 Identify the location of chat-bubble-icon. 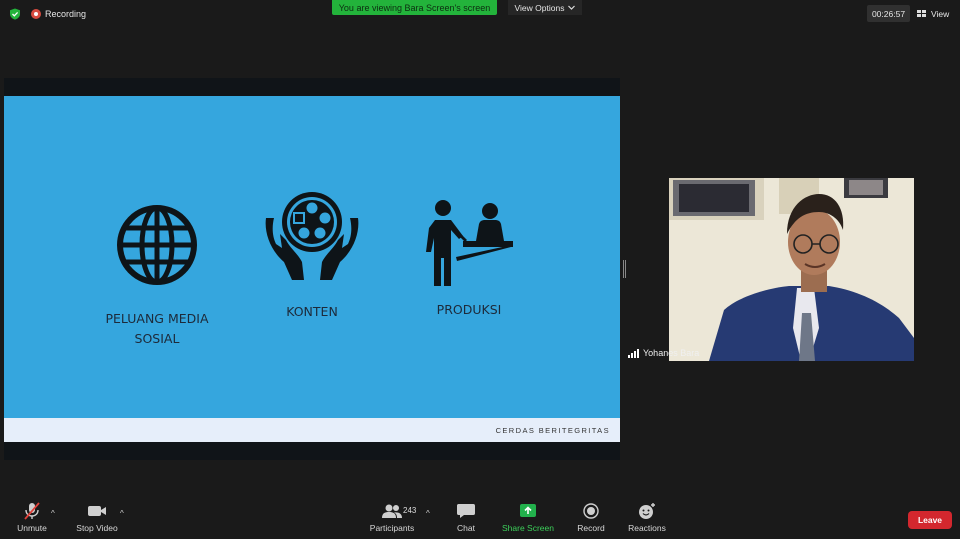
(466, 511).